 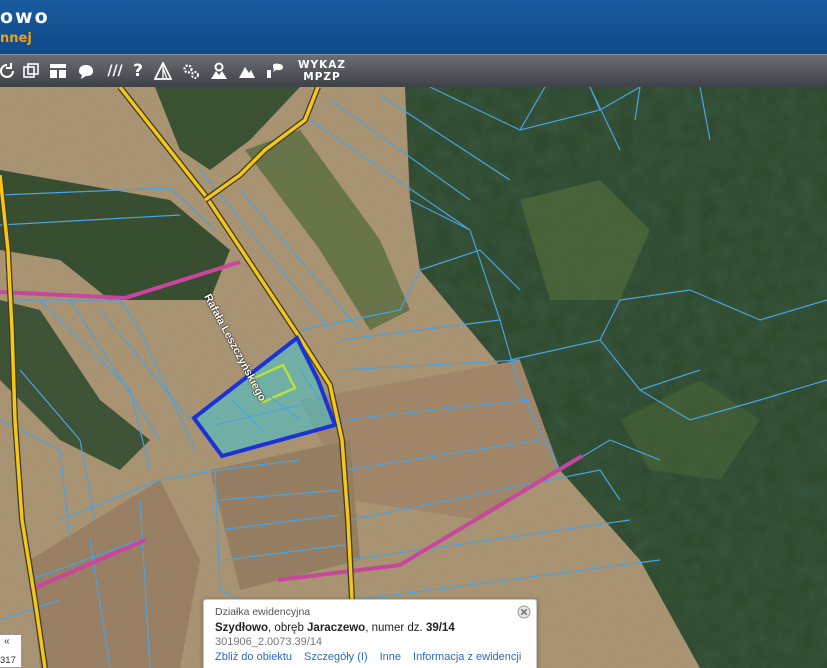 What do you see at coordinates (58, 71) in the screenshot?
I see `layout-grid-icon` at bounding box center [58, 71].